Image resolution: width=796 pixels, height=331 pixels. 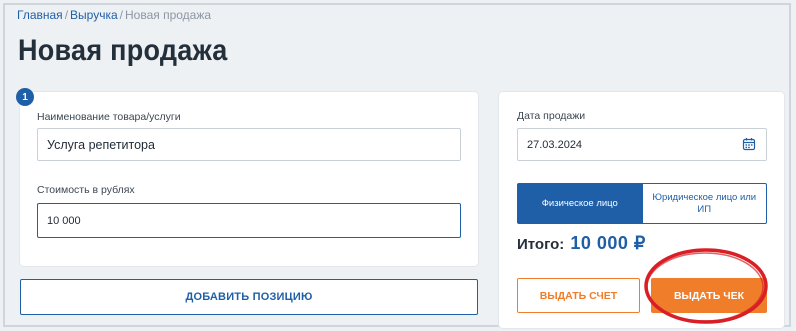 What do you see at coordinates (709, 295) in the screenshot?
I see `issue-receipt-button: ВЫДАТЬ ЧЕК` at bounding box center [709, 295].